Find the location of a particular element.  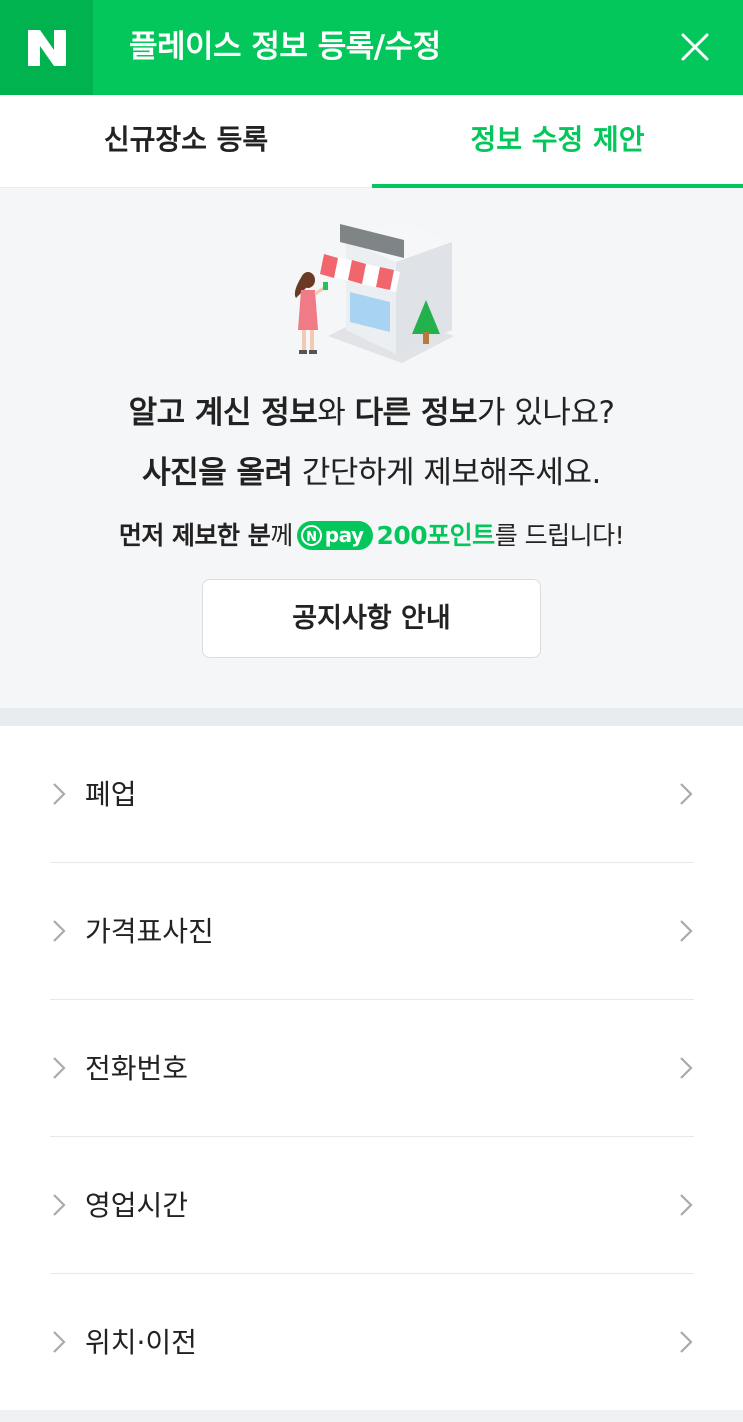

bottom-edge is located at coordinates (371, 1416).